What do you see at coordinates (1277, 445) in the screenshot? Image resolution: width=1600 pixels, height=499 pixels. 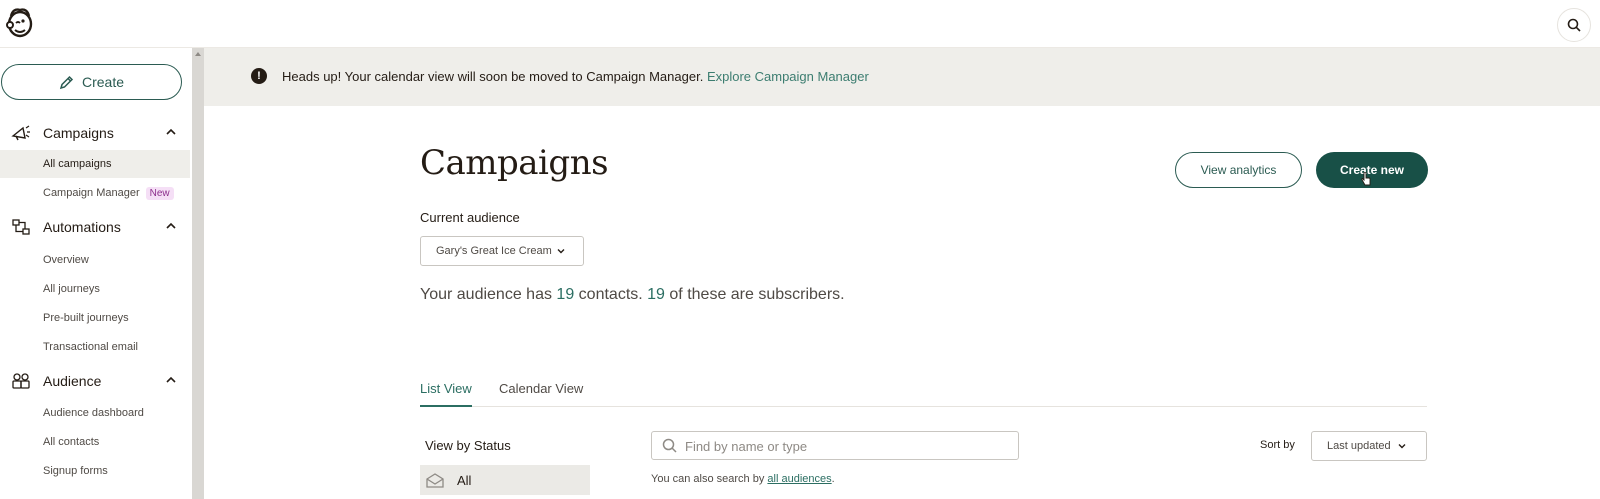 I see `sort-by-label: Sort by` at bounding box center [1277, 445].